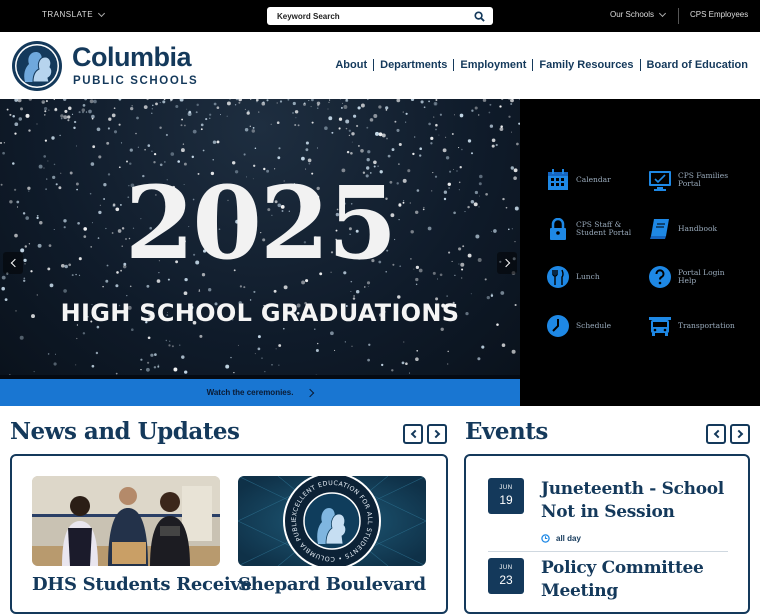  I want to click on our-schools-dropdown: Our Schools, so click(638, 14).